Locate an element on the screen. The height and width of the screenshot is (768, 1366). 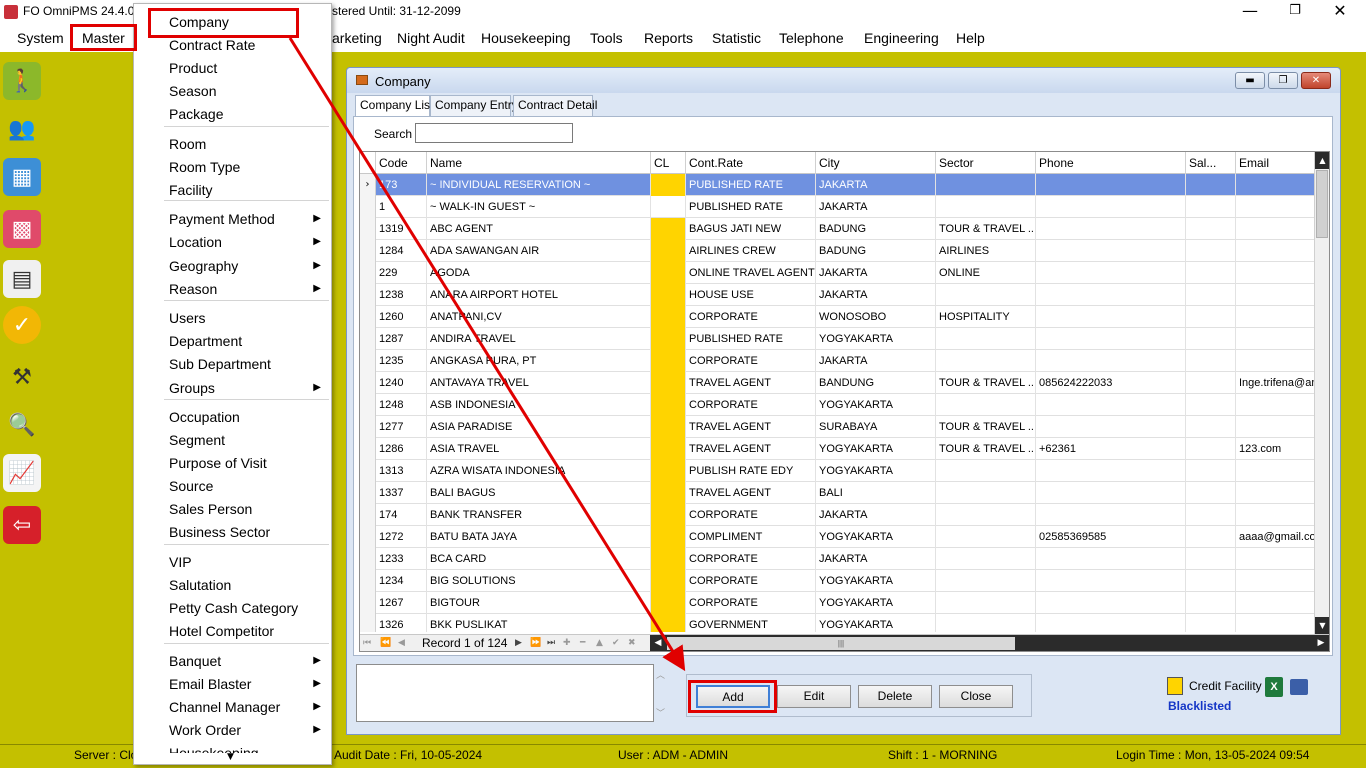
cell-name: ASIA PARADISE is located at coordinates (539, 427).